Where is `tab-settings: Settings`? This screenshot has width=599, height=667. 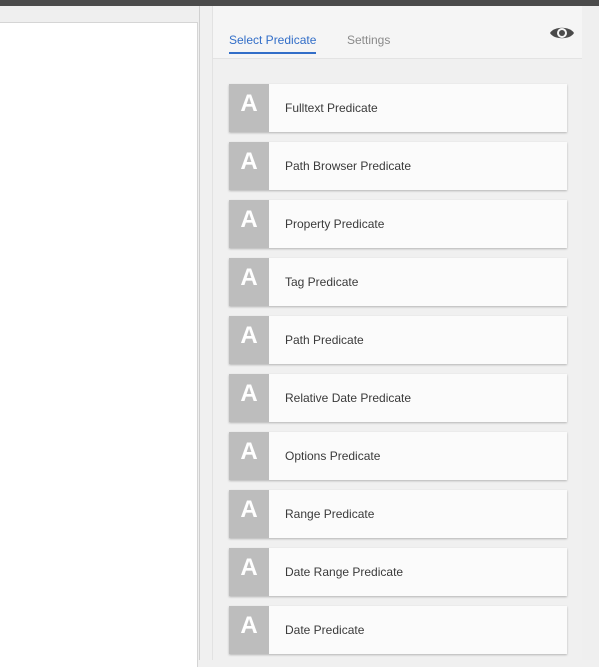
tab-settings: Settings is located at coordinates (368, 40).